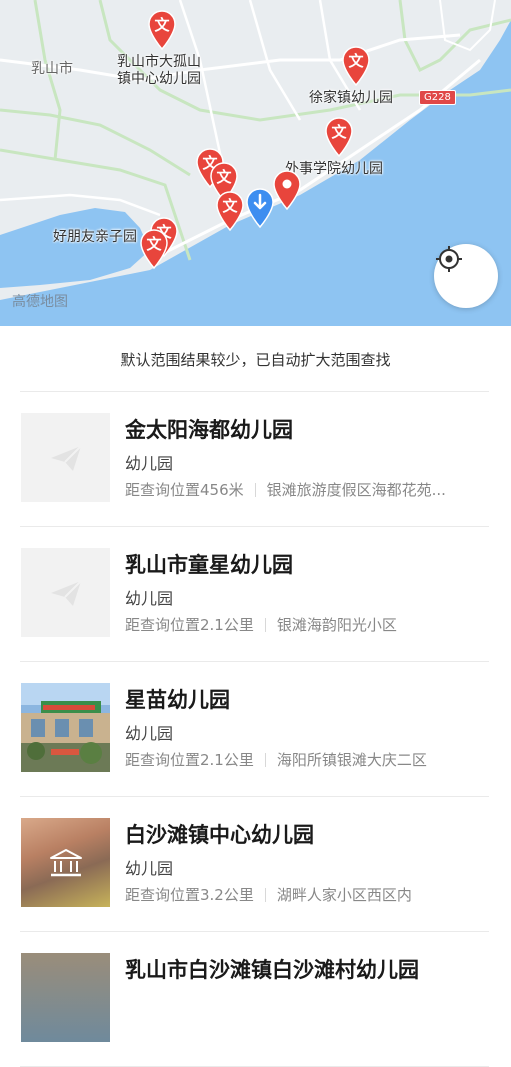 The width and height of the screenshot is (511, 1067). I want to click on result-title: 白沙滩镇中心幼儿园, so click(219, 835).